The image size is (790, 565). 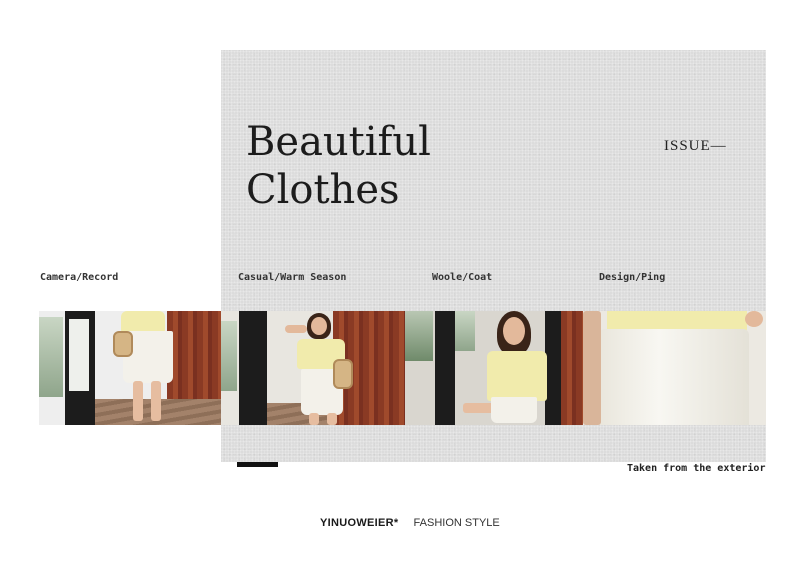 What do you see at coordinates (79, 277) in the screenshot?
I see `caption-camera-record: Camera/Record` at bounding box center [79, 277].